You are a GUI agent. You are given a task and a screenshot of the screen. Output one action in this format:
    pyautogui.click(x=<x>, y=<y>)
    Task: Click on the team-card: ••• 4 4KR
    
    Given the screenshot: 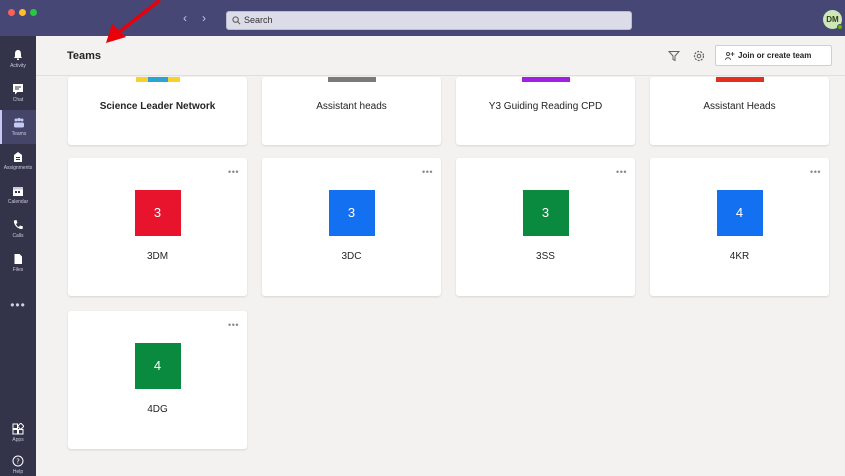 What is the action you would take?
    pyautogui.click(x=739, y=227)
    